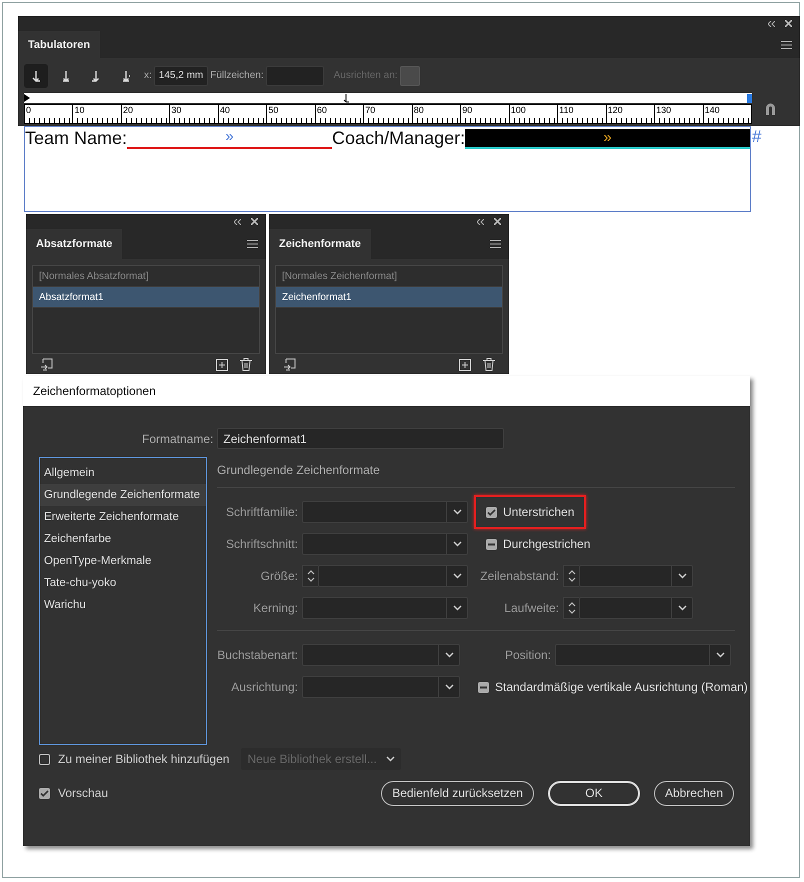 The image size is (804, 882). I want to click on ruler-number: 0, so click(29, 110).